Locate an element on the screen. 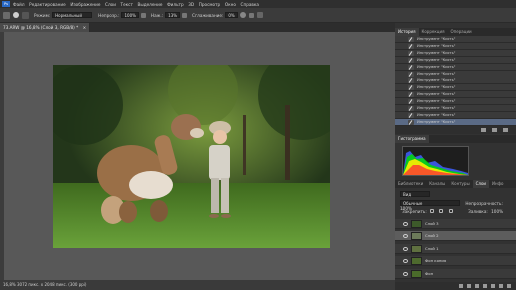 The image size is (516, 290). history-footer is located at coordinates (455, 130).